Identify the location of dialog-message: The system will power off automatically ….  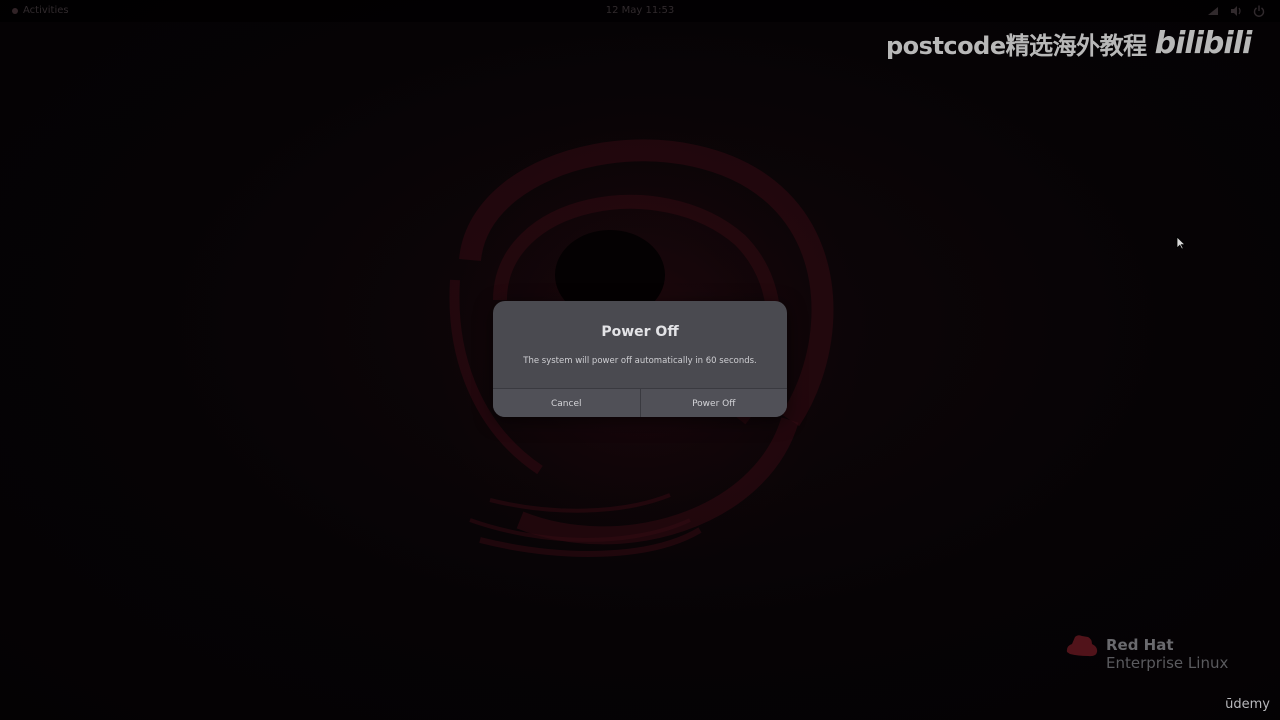
(640, 361).